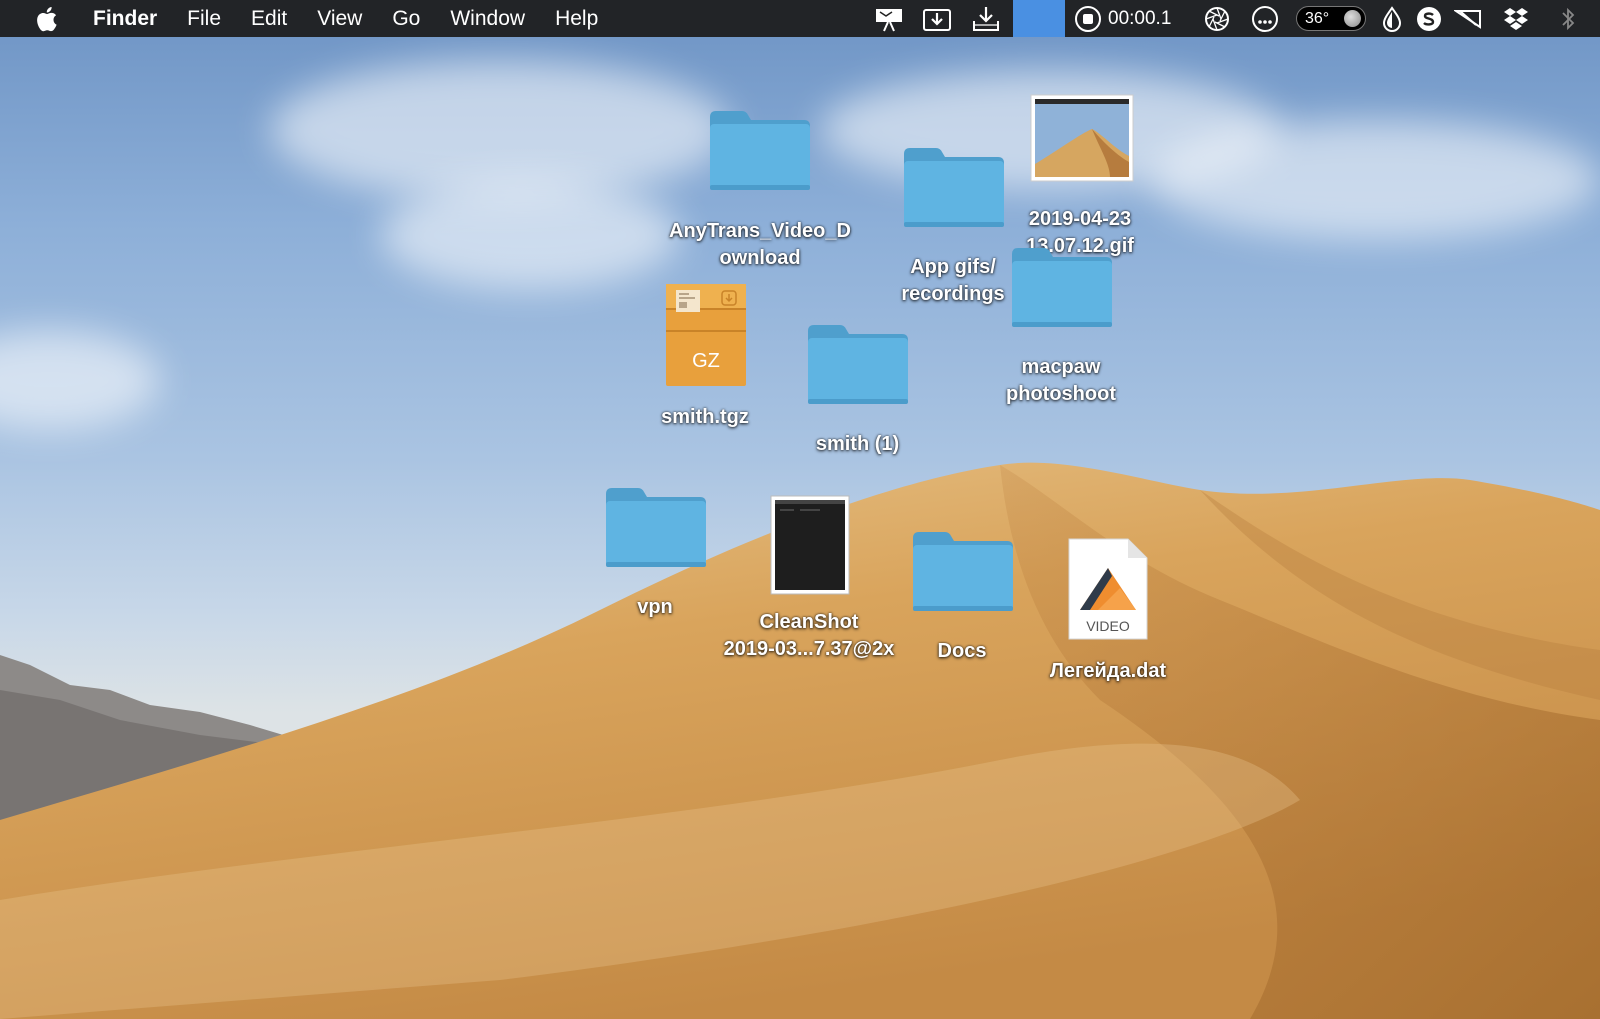 This screenshot has width=1600, height=1019. What do you see at coordinates (986, 18) in the screenshot?
I see `download-tray-icon` at bounding box center [986, 18].